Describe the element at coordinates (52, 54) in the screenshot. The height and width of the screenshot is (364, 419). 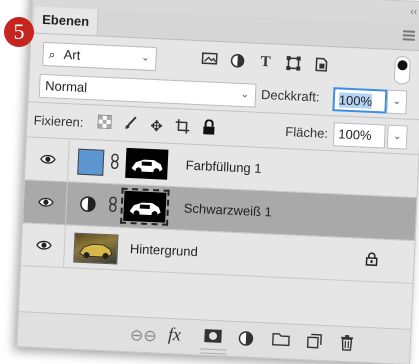
I see `search-icon: ⌕` at that location.